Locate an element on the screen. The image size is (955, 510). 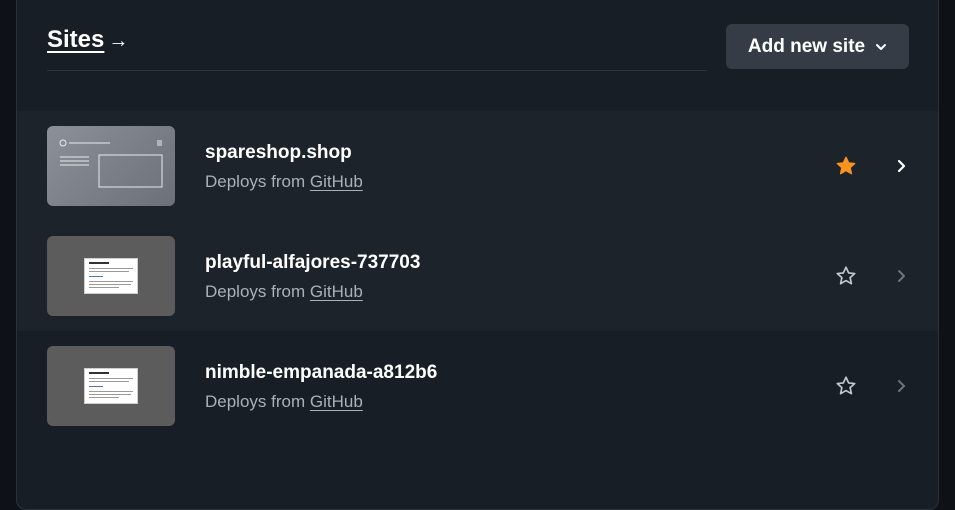
arrow-right-icon: → is located at coordinates (118, 40).